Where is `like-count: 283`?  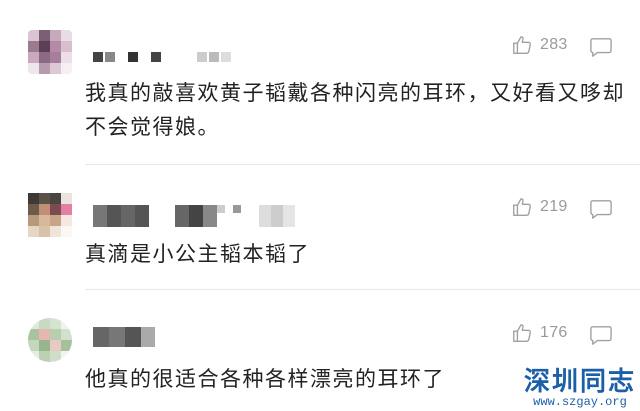 like-count: 283 is located at coordinates (554, 44).